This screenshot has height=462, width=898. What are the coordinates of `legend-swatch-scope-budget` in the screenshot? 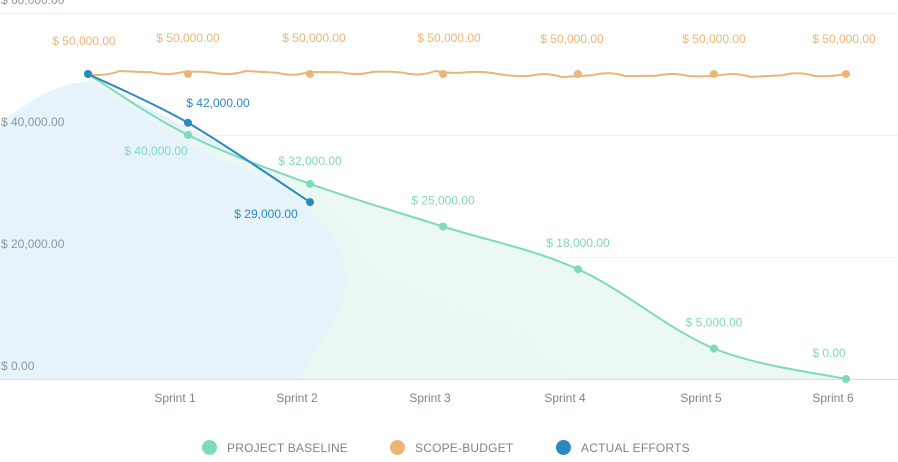 It's located at (397, 447).